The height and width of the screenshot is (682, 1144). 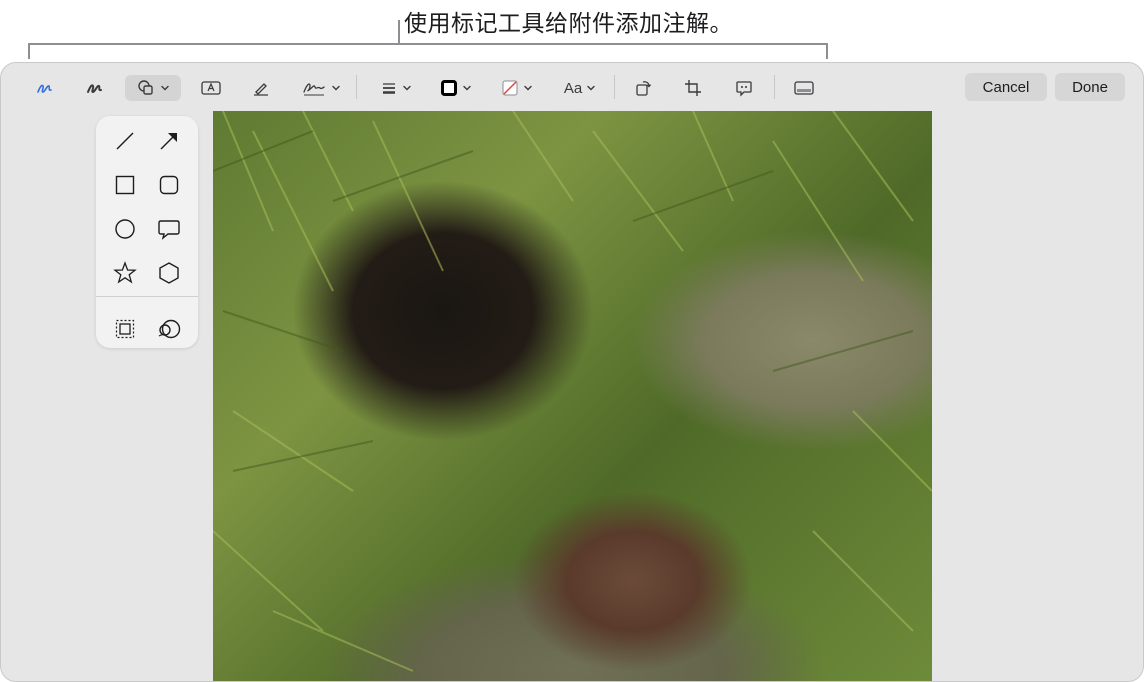 What do you see at coordinates (449, 88) in the screenshot?
I see `border-color-icon` at bounding box center [449, 88].